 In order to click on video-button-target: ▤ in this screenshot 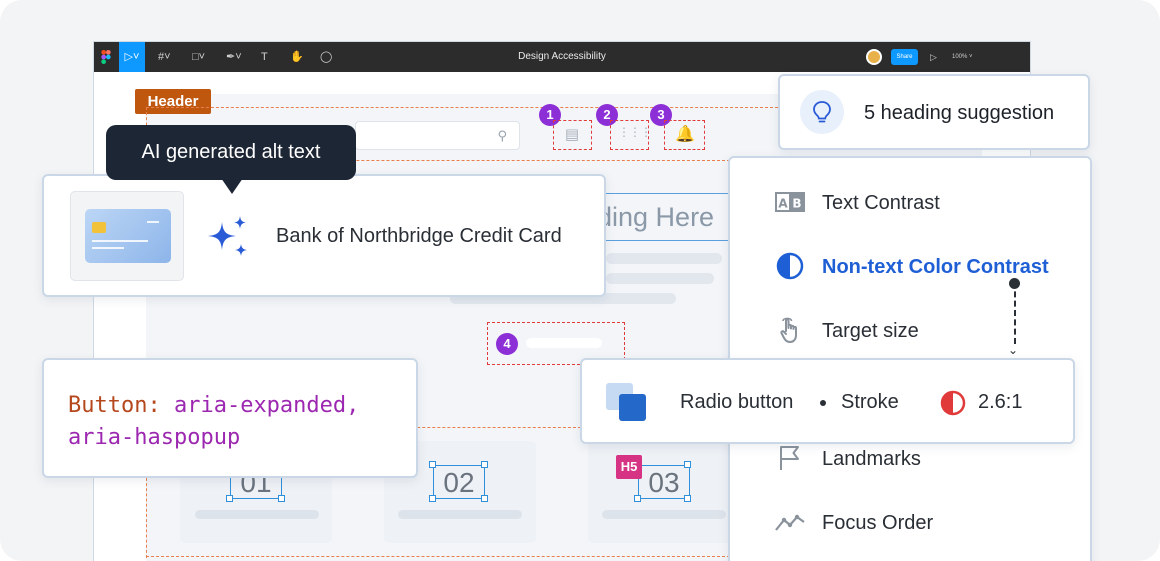, I will do `click(572, 135)`.